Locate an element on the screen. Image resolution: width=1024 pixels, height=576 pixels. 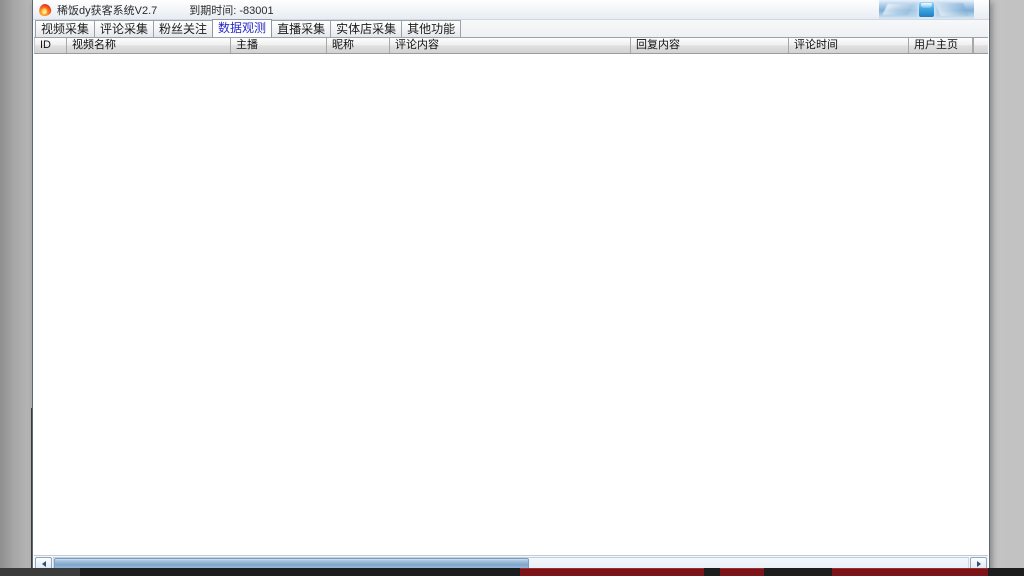
tab-label: 其他功能 is located at coordinates (431, 29).